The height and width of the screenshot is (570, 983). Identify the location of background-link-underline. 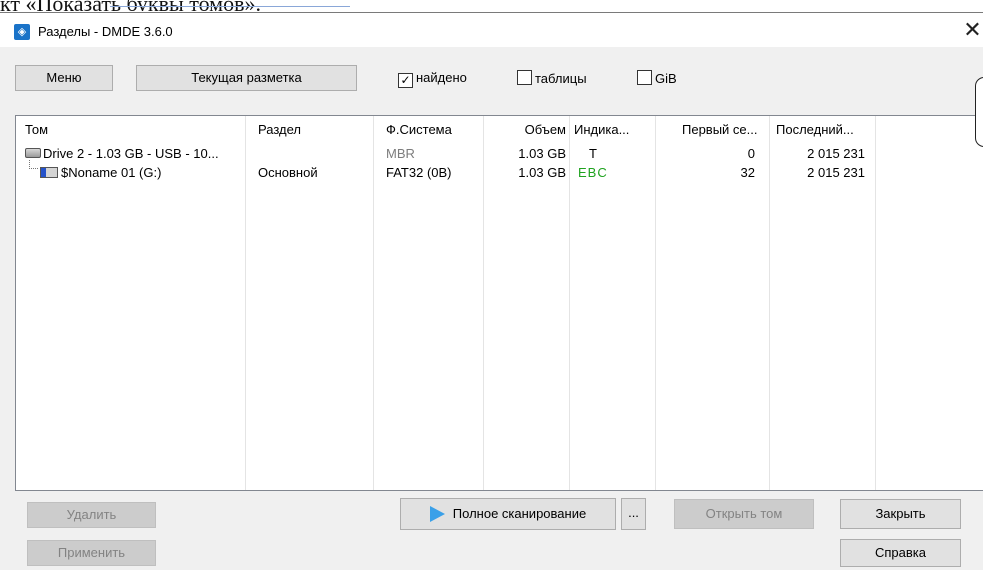
(230, 6).